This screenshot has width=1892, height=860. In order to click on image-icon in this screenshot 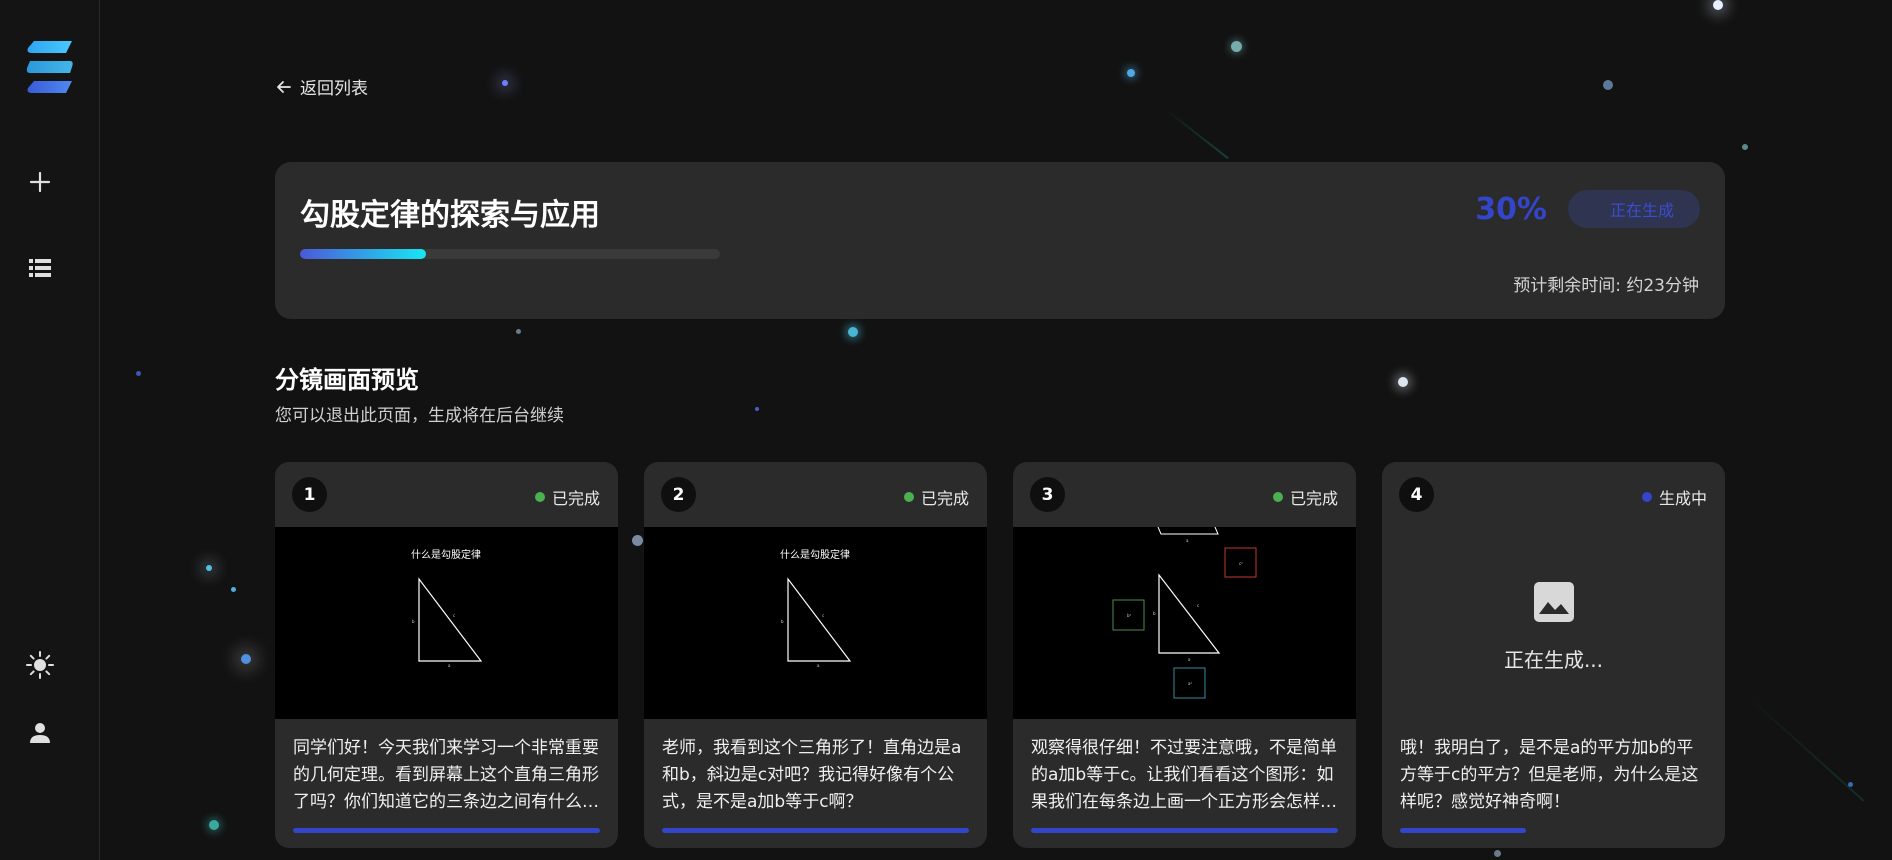, I will do `click(1554, 602)`.